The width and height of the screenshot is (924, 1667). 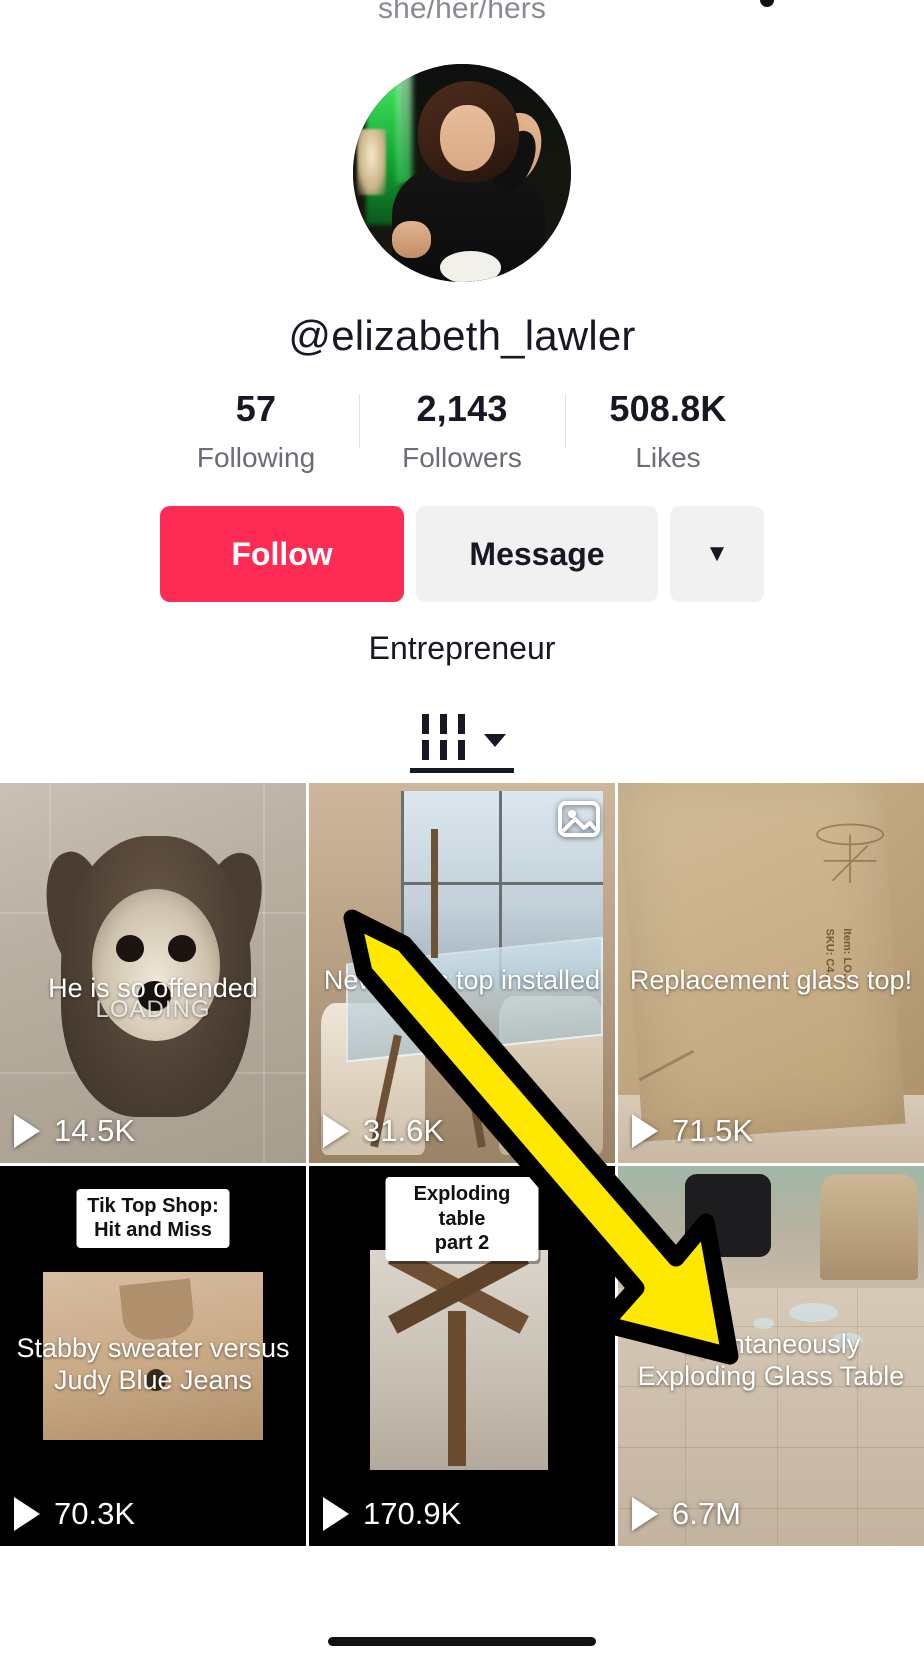 I want to click on message-button: Message, so click(x=537, y=554).